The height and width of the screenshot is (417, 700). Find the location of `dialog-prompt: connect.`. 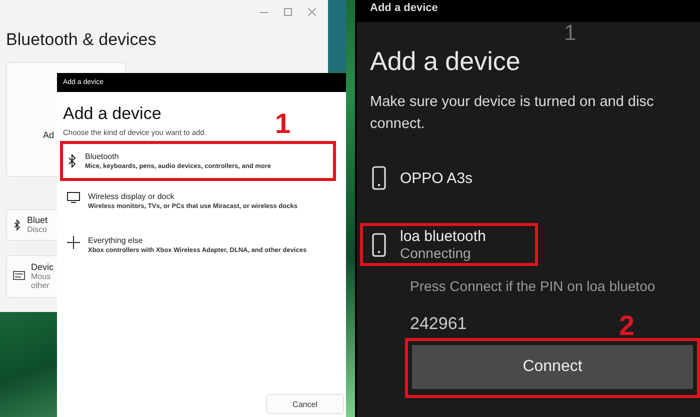

dialog-prompt: connect. is located at coordinates (398, 124).